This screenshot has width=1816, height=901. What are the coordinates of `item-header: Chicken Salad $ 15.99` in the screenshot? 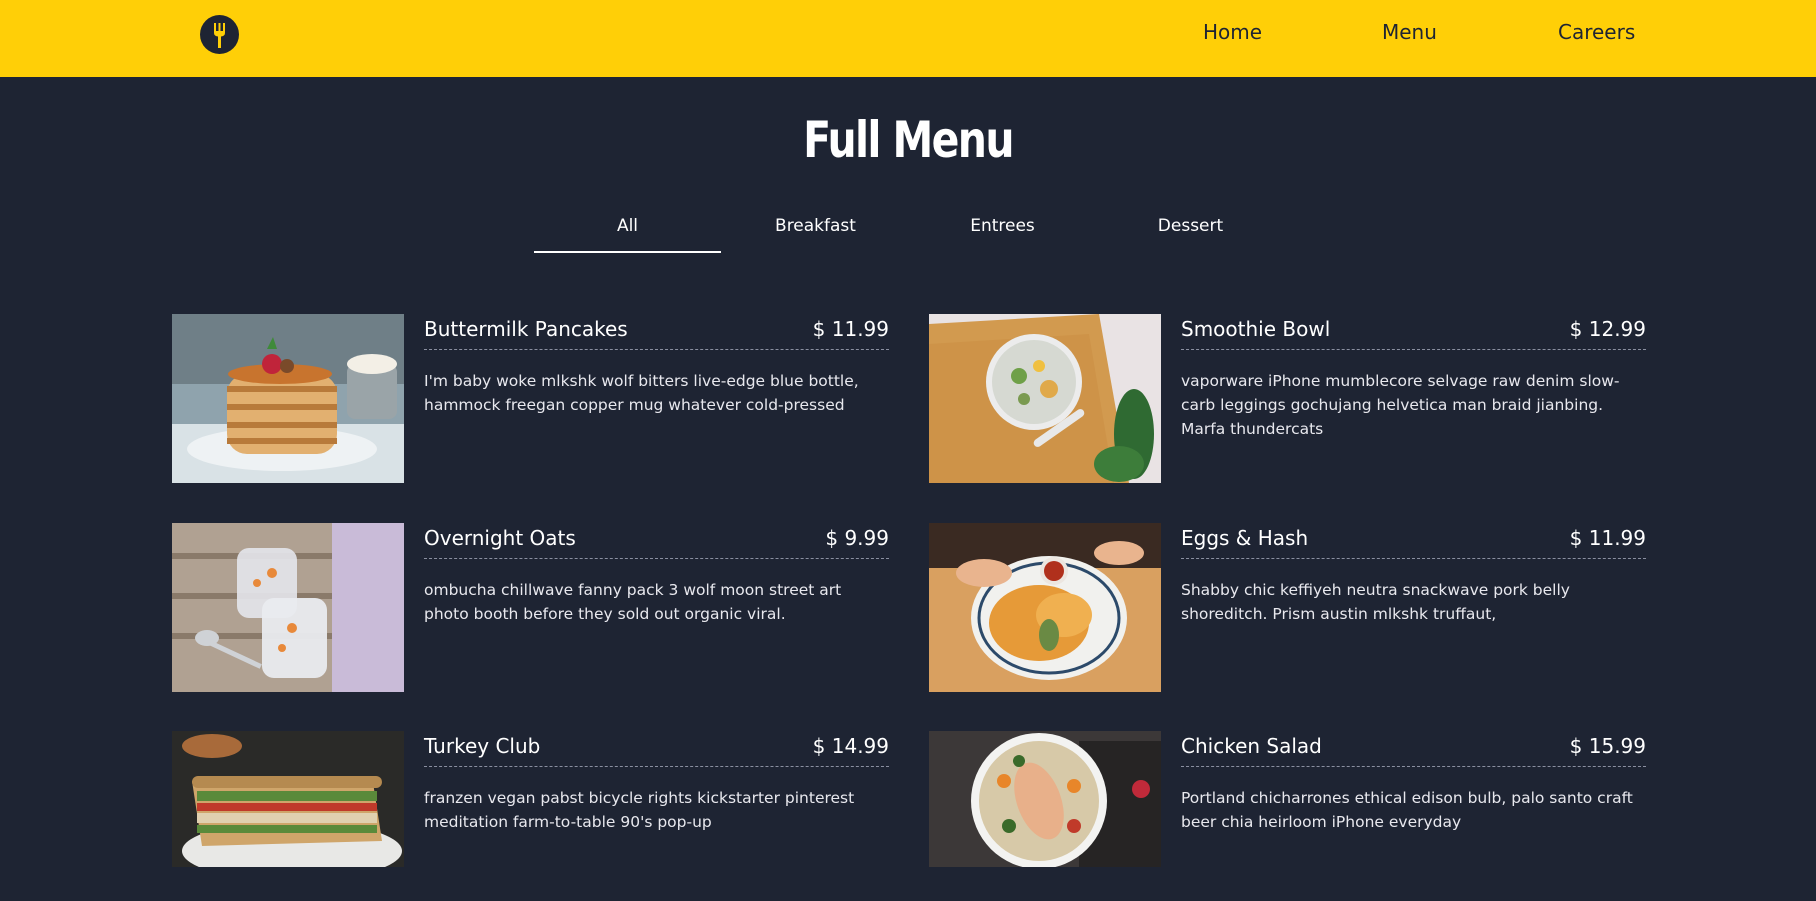 It's located at (1413, 749).